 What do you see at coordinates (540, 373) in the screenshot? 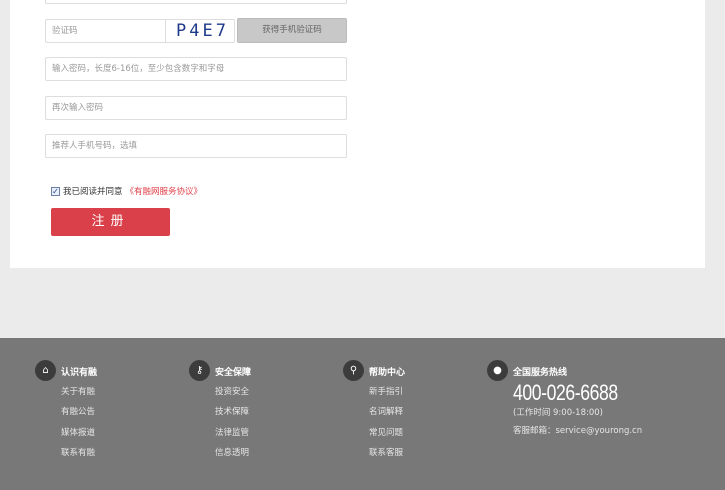
I see `hotline-heading: 全国服务热线` at bounding box center [540, 373].